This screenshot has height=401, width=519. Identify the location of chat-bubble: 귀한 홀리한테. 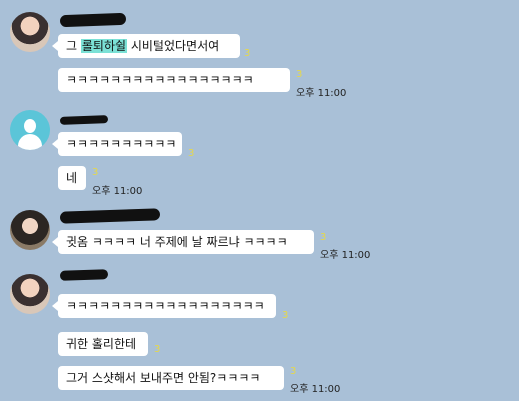
(103, 344).